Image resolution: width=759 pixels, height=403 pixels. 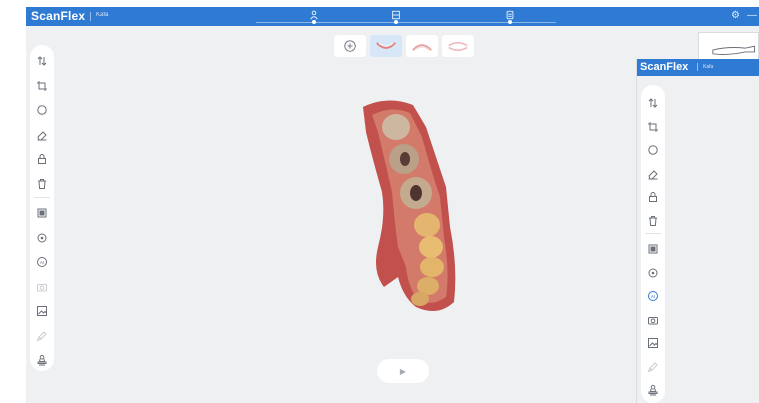 I want to click on left-toolbar: AI, so click(x=42, y=208).